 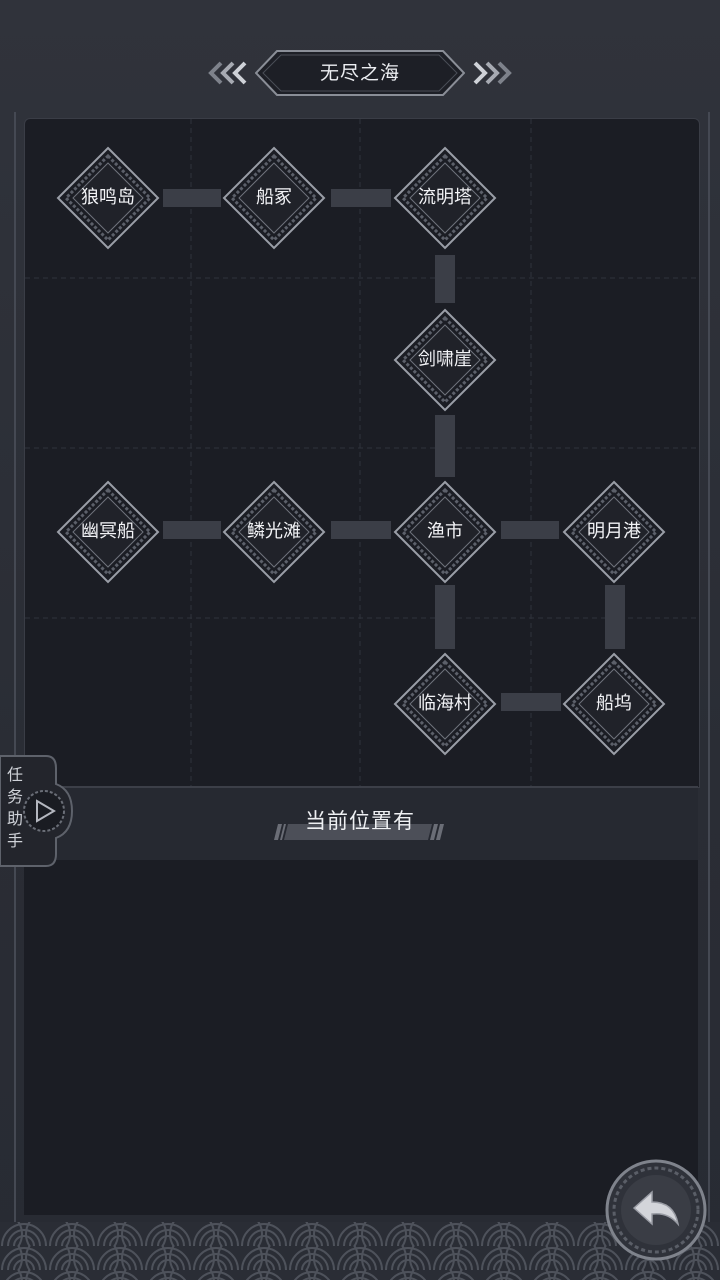 I want to click on node-label: 明月港, so click(x=614, y=531).